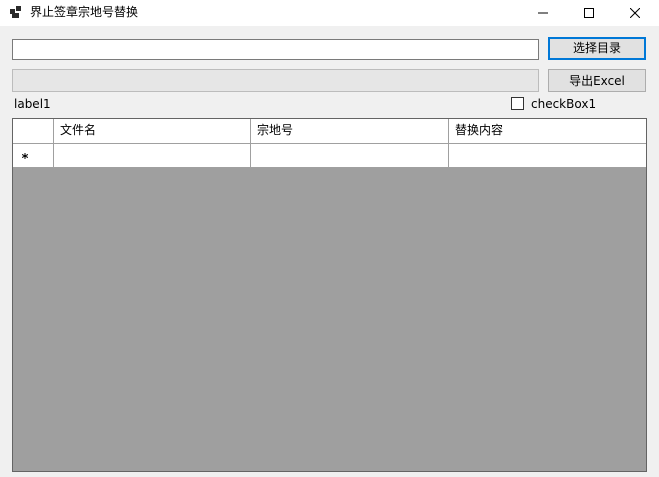 This screenshot has height=477, width=659. What do you see at coordinates (563, 104) in the screenshot?
I see `checkbox-label: checkBox1` at bounding box center [563, 104].